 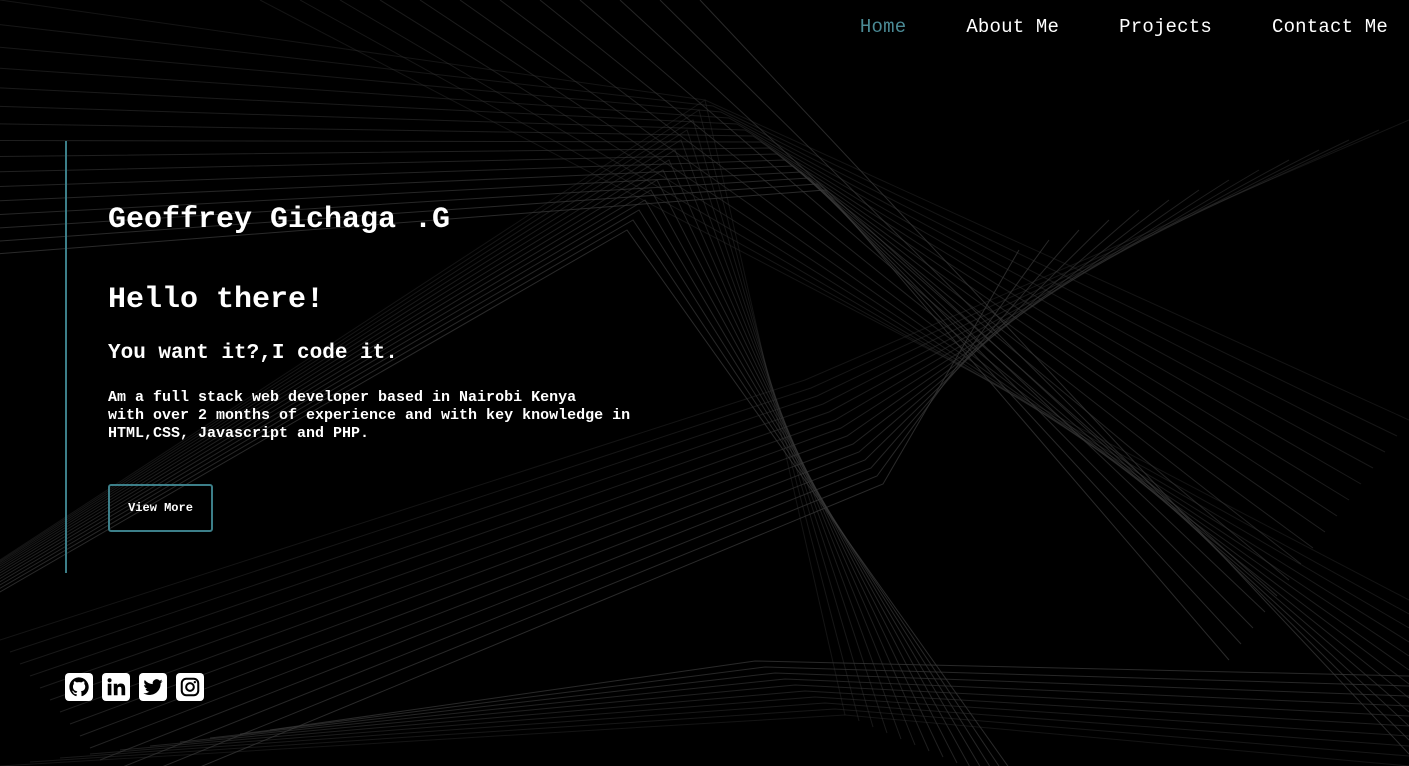 What do you see at coordinates (79, 687) in the screenshot?
I see `github-icon` at bounding box center [79, 687].